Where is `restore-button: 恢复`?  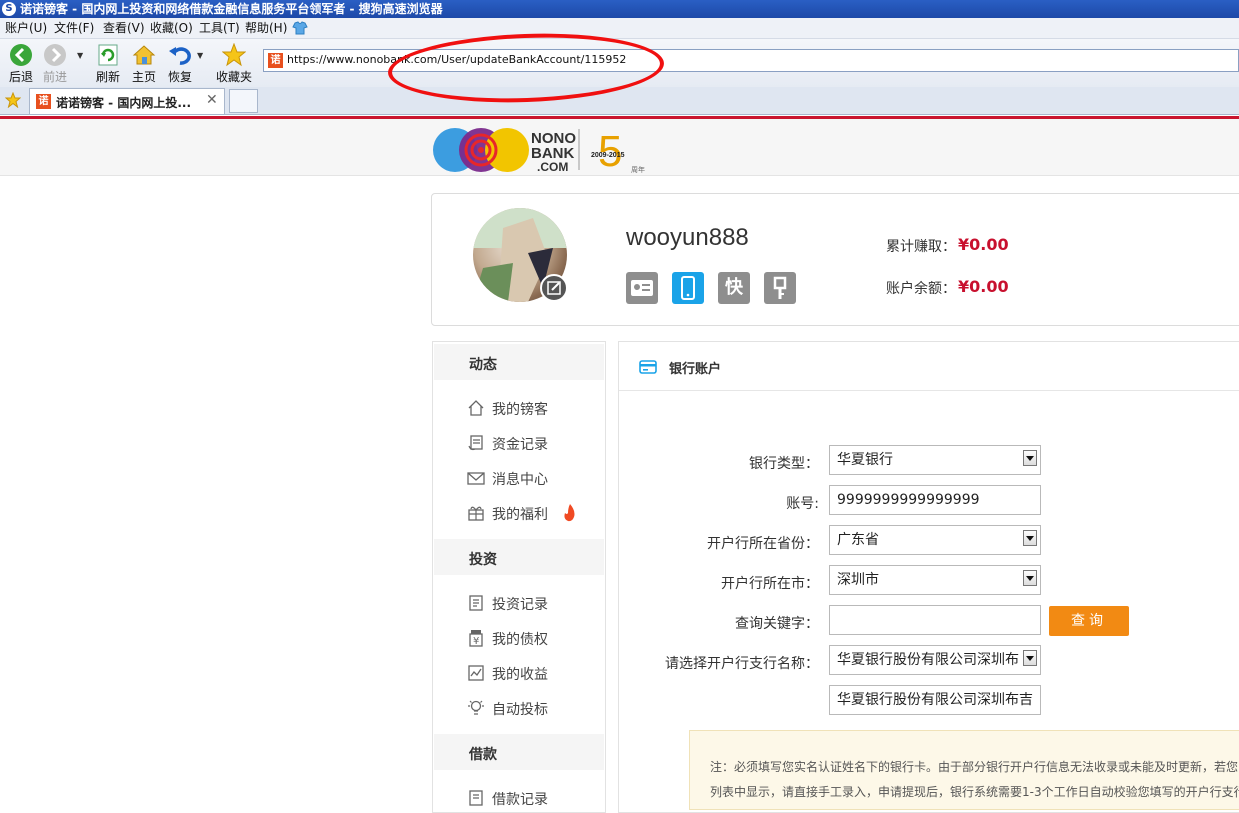 restore-button: 恢复 is located at coordinates (180, 63).